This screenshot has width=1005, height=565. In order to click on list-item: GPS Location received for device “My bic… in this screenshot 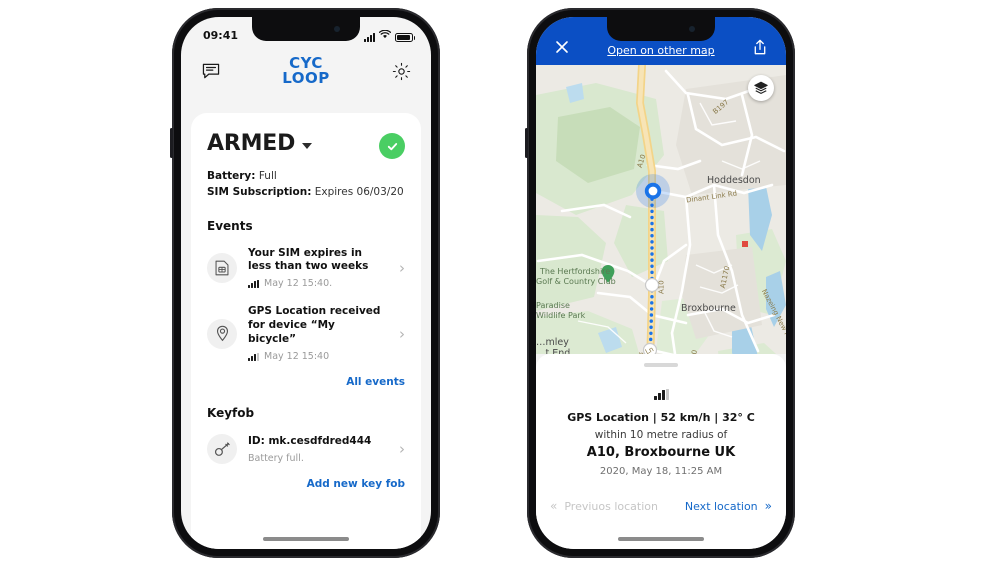, I will do `click(306, 333)`.